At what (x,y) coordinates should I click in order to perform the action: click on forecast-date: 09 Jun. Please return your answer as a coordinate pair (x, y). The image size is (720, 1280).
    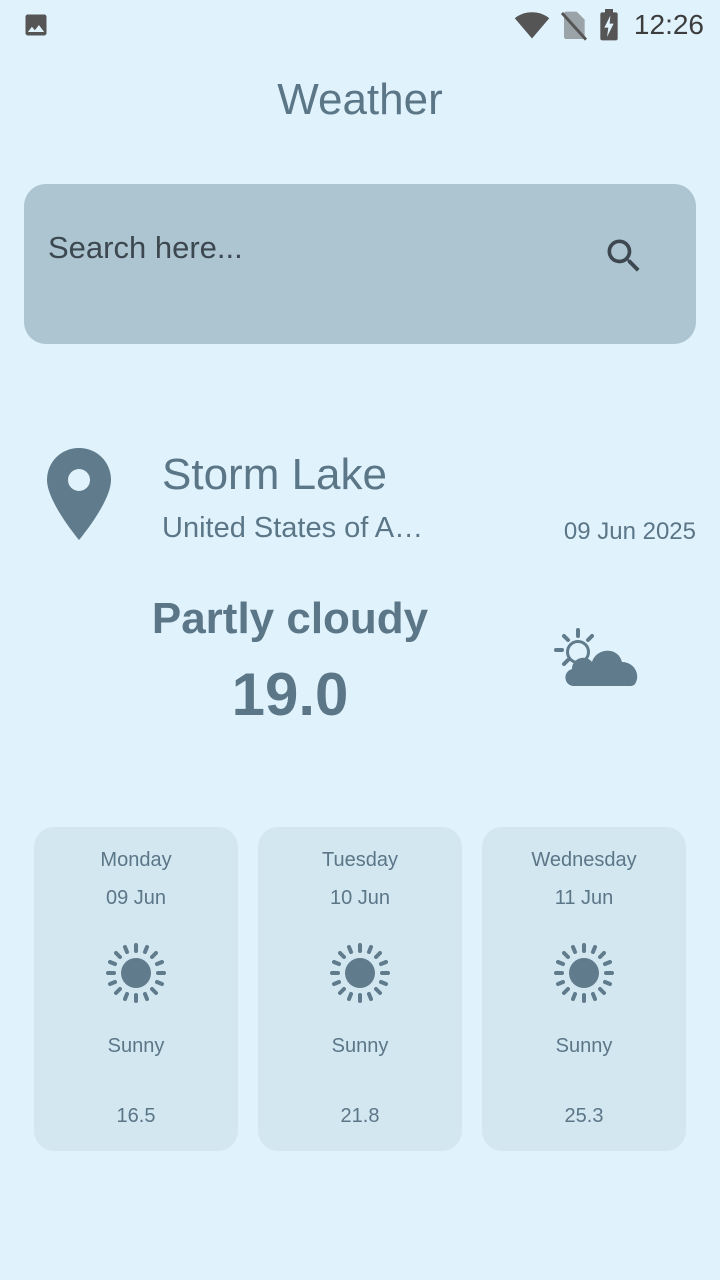
    Looking at the image, I should click on (136, 898).